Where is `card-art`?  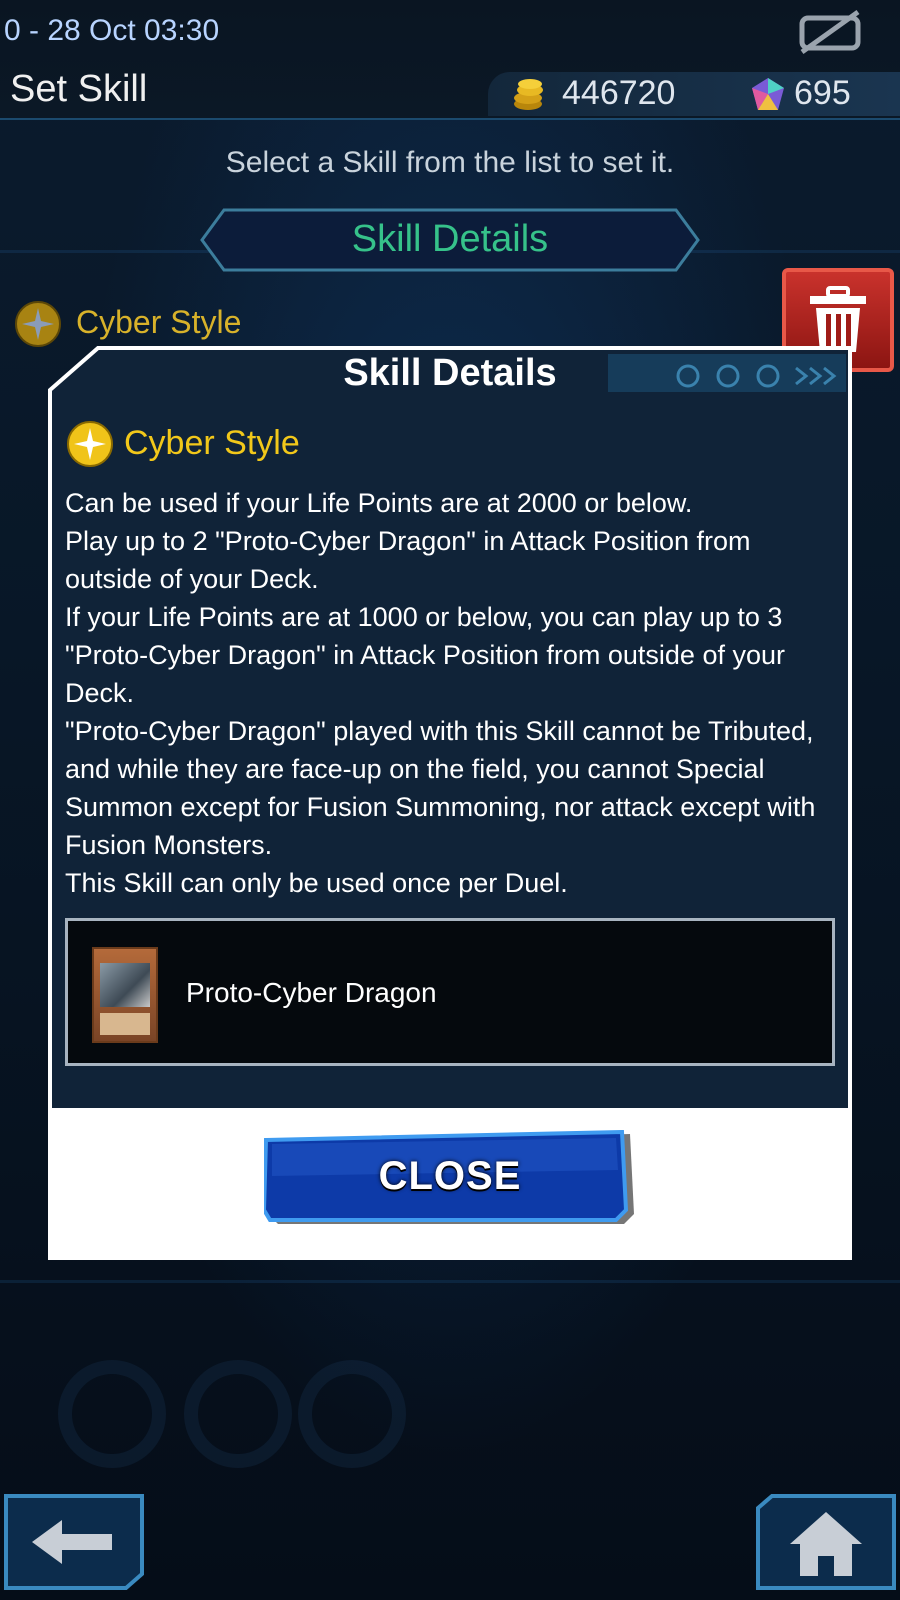 card-art is located at coordinates (125, 985).